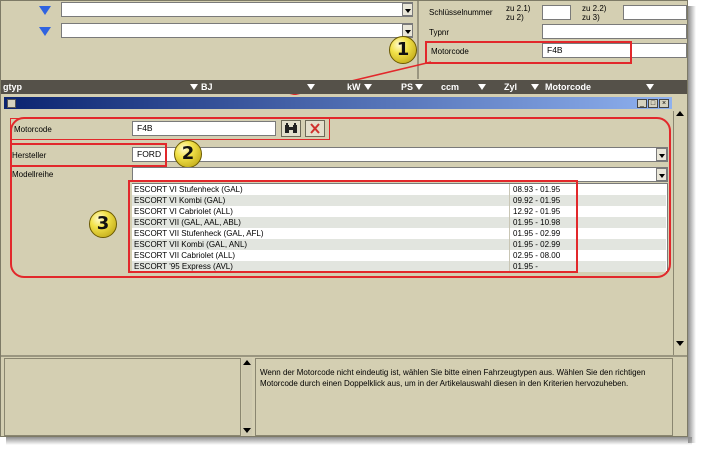 This screenshot has width=701, height=449. What do you see at coordinates (122, 397) in the screenshot?
I see `bottom-left-panel` at bounding box center [122, 397].